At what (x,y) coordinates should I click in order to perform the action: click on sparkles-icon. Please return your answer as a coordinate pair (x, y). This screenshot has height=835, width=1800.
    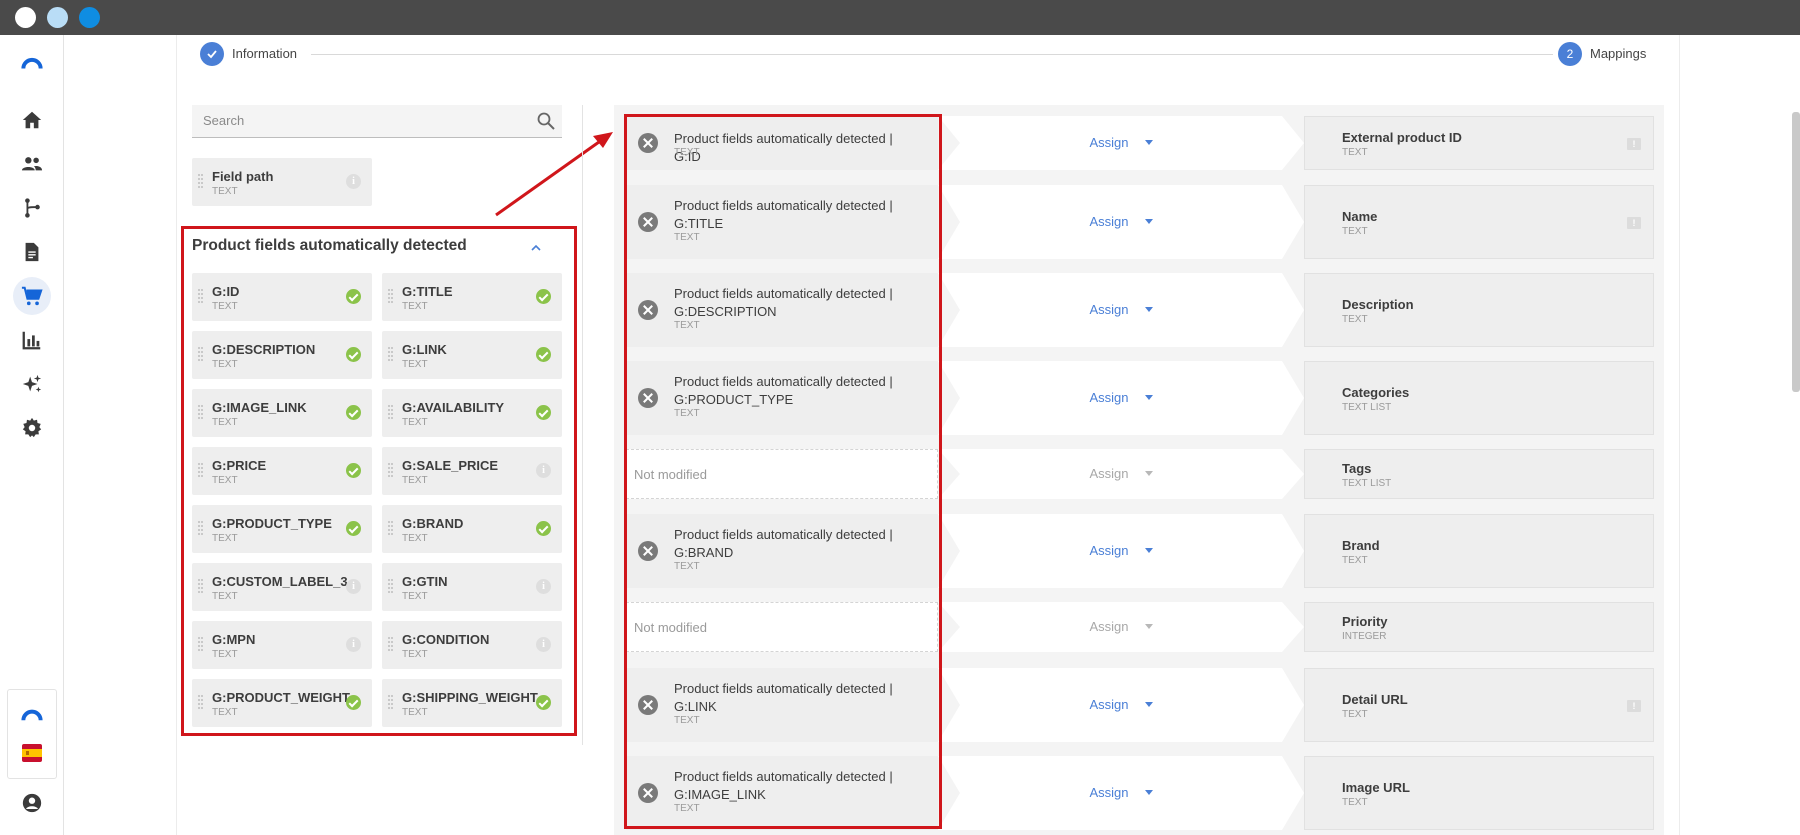
    Looking at the image, I should click on (32, 384).